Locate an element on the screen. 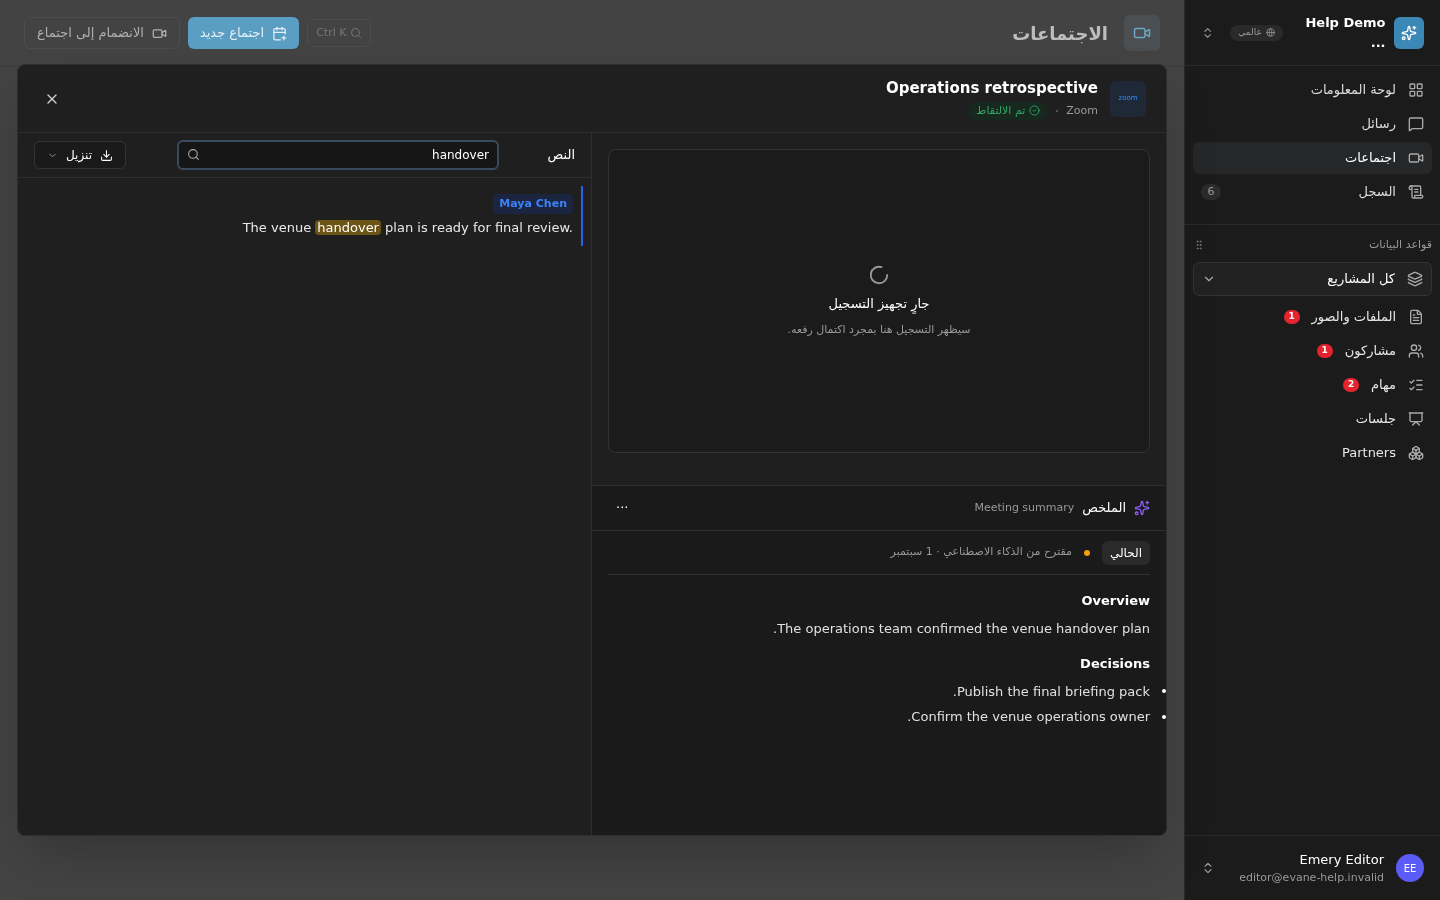 The image size is (1440, 900). meeting-title: Operations retrospective is located at coordinates (991, 89).